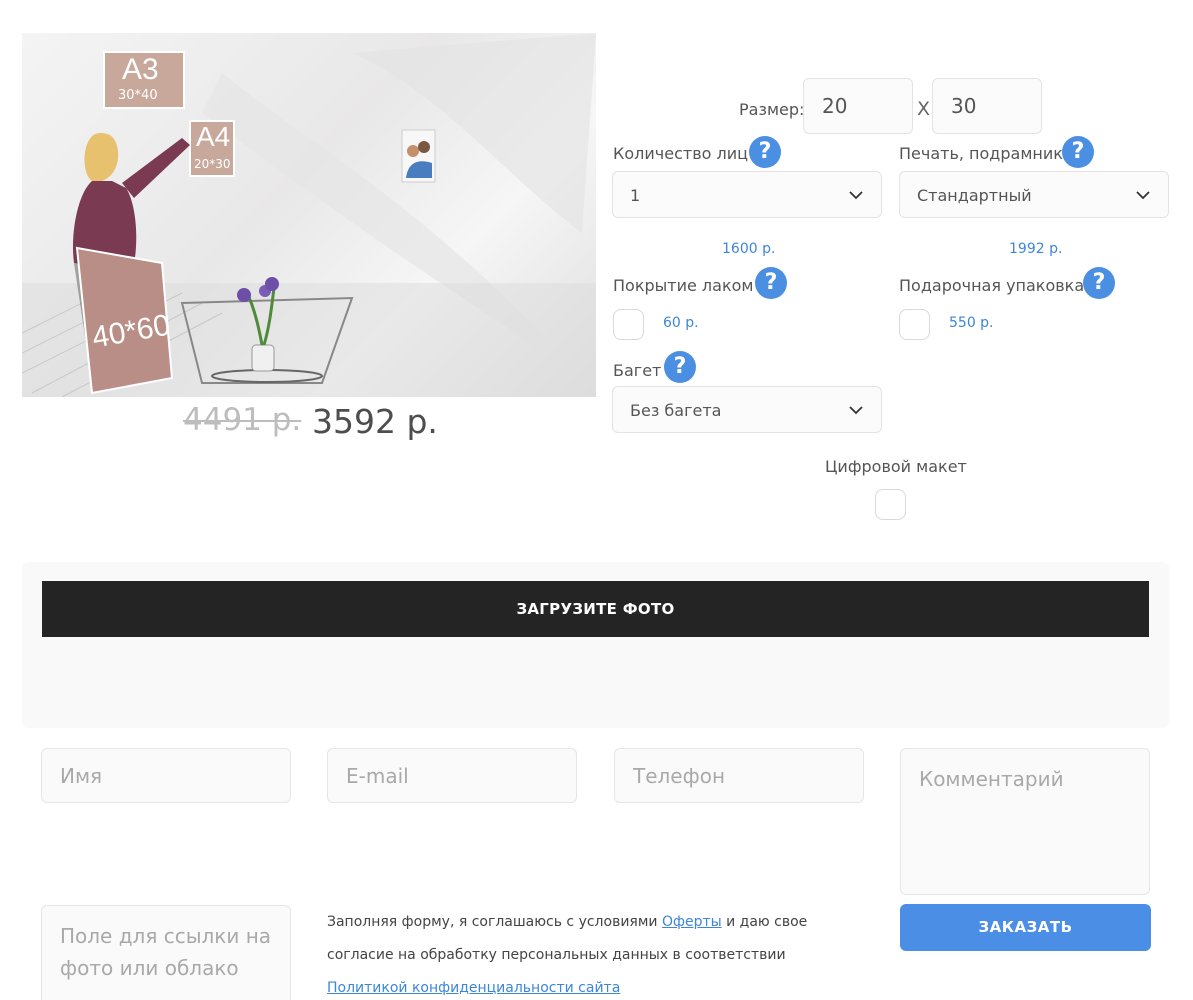  Describe the element at coordinates (1025, 821) in the screenshot. I see `comment-field` at that location.